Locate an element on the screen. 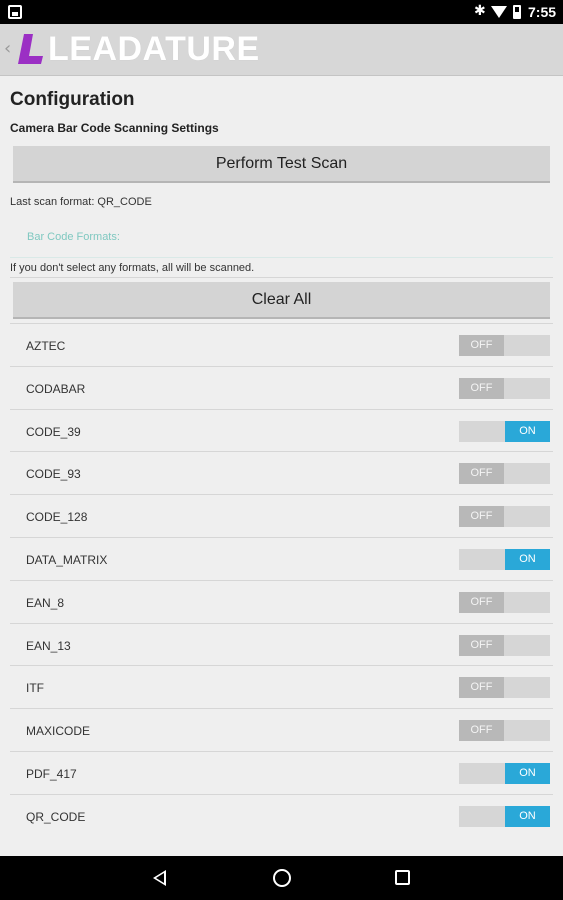 The height and width of the screenshot is (900, 563). page-title: Configuration is located at coordinates (72, 99).